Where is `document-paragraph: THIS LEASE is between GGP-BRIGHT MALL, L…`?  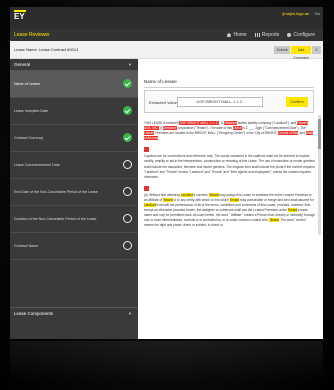
document-paragraph: THIS LEASE is between GGP-BRIGHT MALL, L… is located at coordinates (230, 131).